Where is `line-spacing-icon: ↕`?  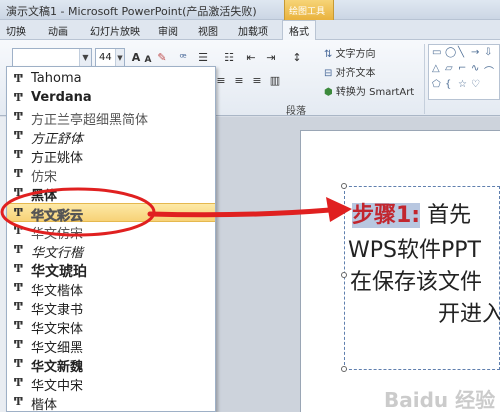 line-spacing-icon: ↕ is located at coordinates (297, 58).